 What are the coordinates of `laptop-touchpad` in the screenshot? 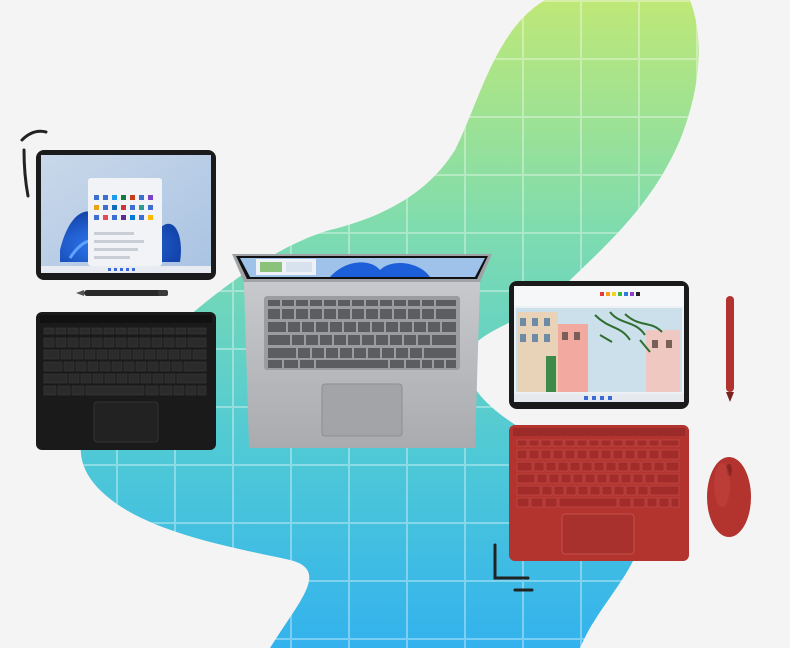 It's located at (362, 410).